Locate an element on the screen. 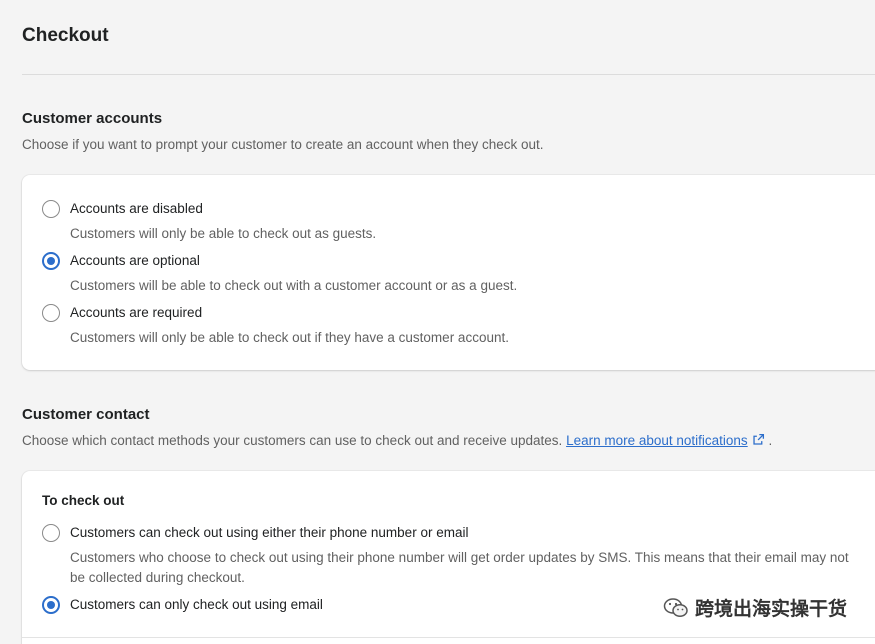  watermark: 跨境出海实操干货 is located at coordinates (755, 607).